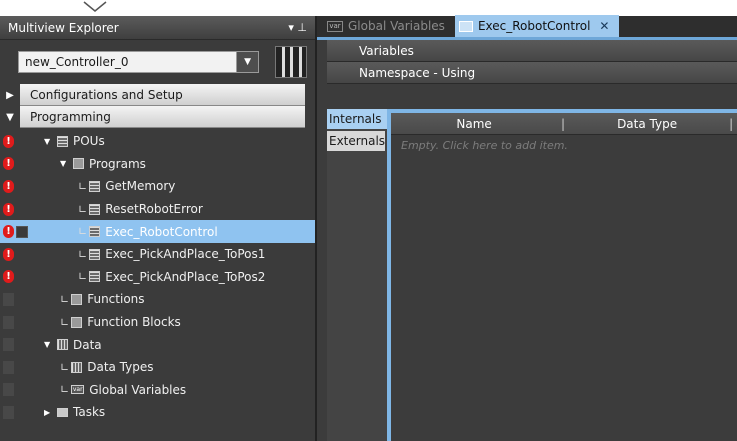  I want to click on controller-row: new_Controller_0 ▼, so click(157, 62).